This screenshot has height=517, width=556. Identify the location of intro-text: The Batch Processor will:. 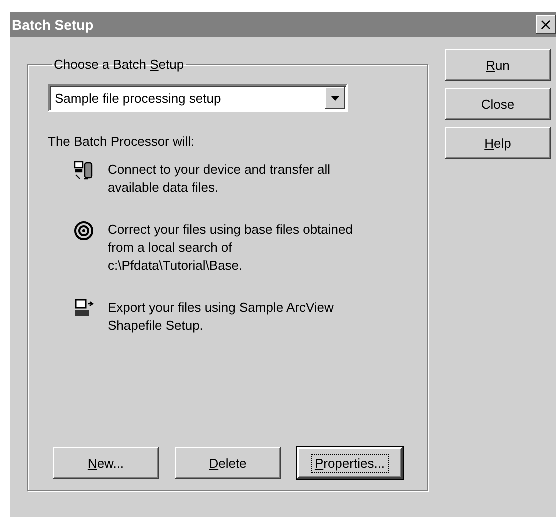
(122, 141).